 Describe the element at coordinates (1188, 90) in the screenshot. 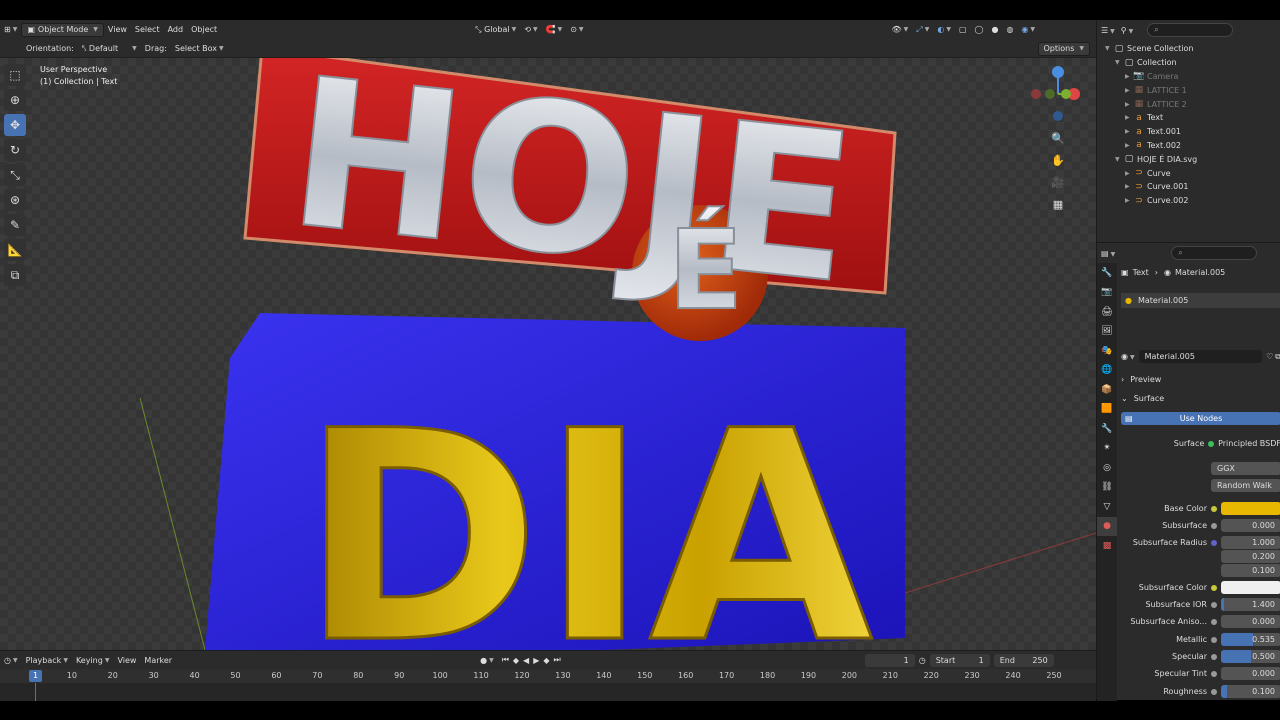

I see `outliner-item: ▶ ▦ LATTICE 1` at that location.